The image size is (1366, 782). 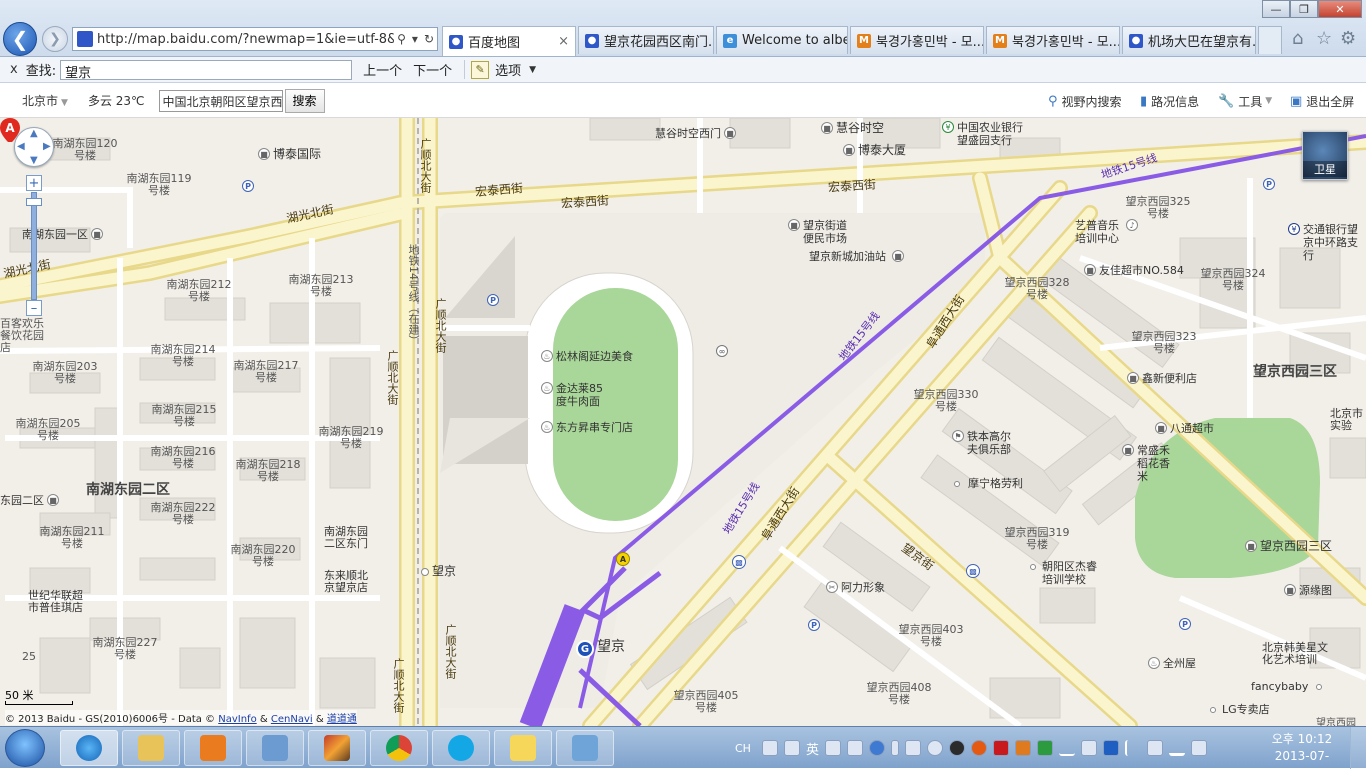 I want to click on punctuation-icon, so click(x=832, y=748).